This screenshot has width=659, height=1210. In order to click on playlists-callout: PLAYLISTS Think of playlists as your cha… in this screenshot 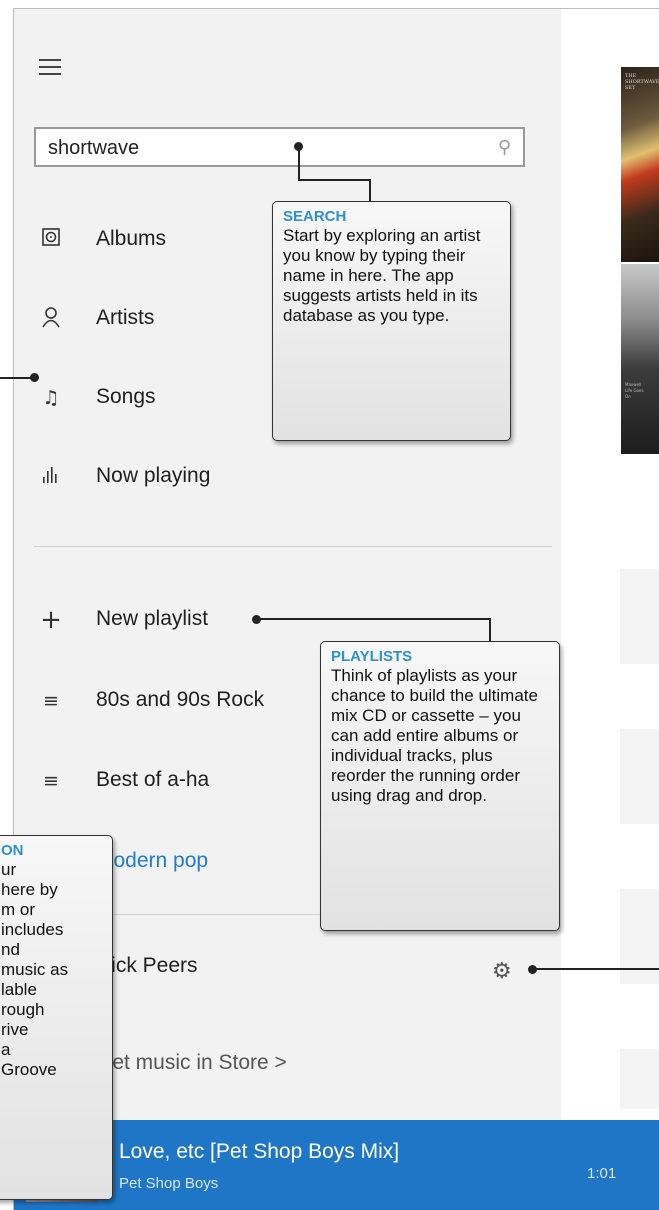, I will do `click(440, 786)`.